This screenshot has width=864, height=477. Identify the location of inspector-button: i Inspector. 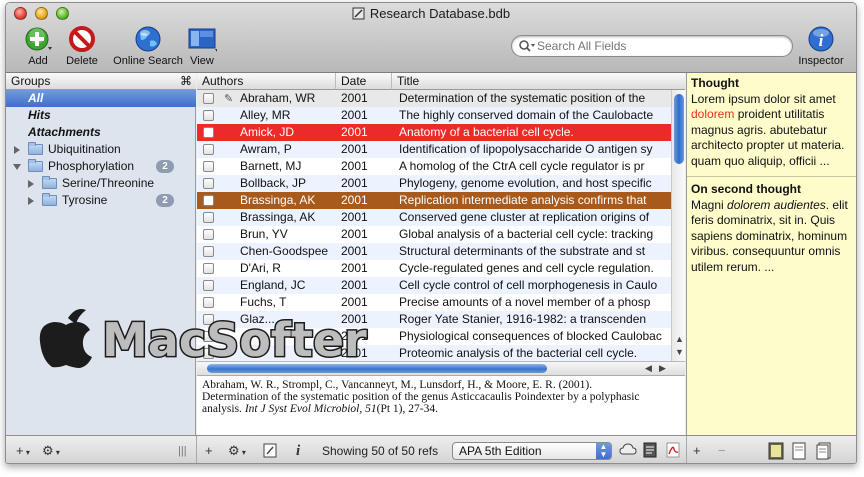
(821, 46).